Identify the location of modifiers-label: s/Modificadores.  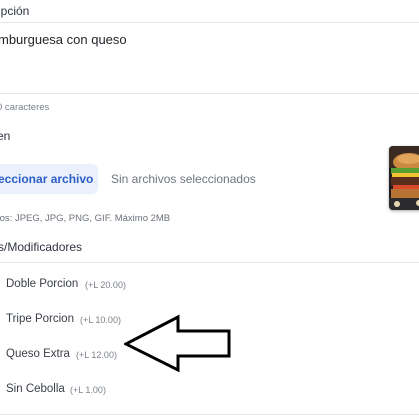
(41, 247).